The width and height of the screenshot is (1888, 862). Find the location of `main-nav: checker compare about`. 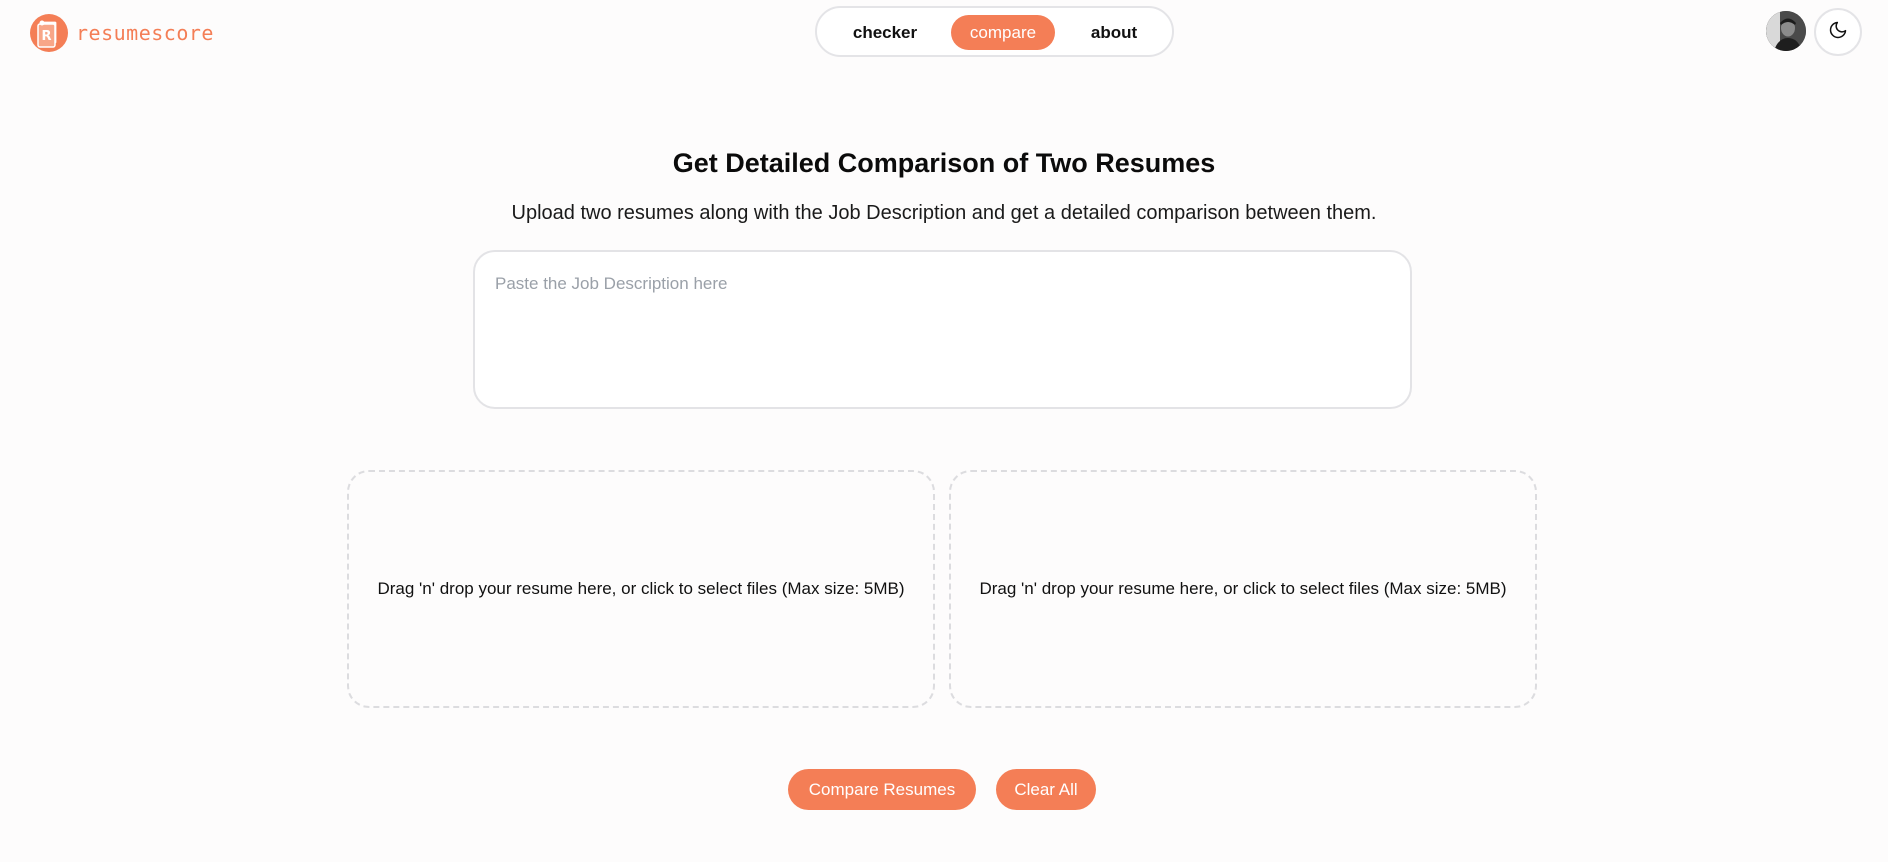

main-nav: checker compare about is located at coordinates (994, 31).